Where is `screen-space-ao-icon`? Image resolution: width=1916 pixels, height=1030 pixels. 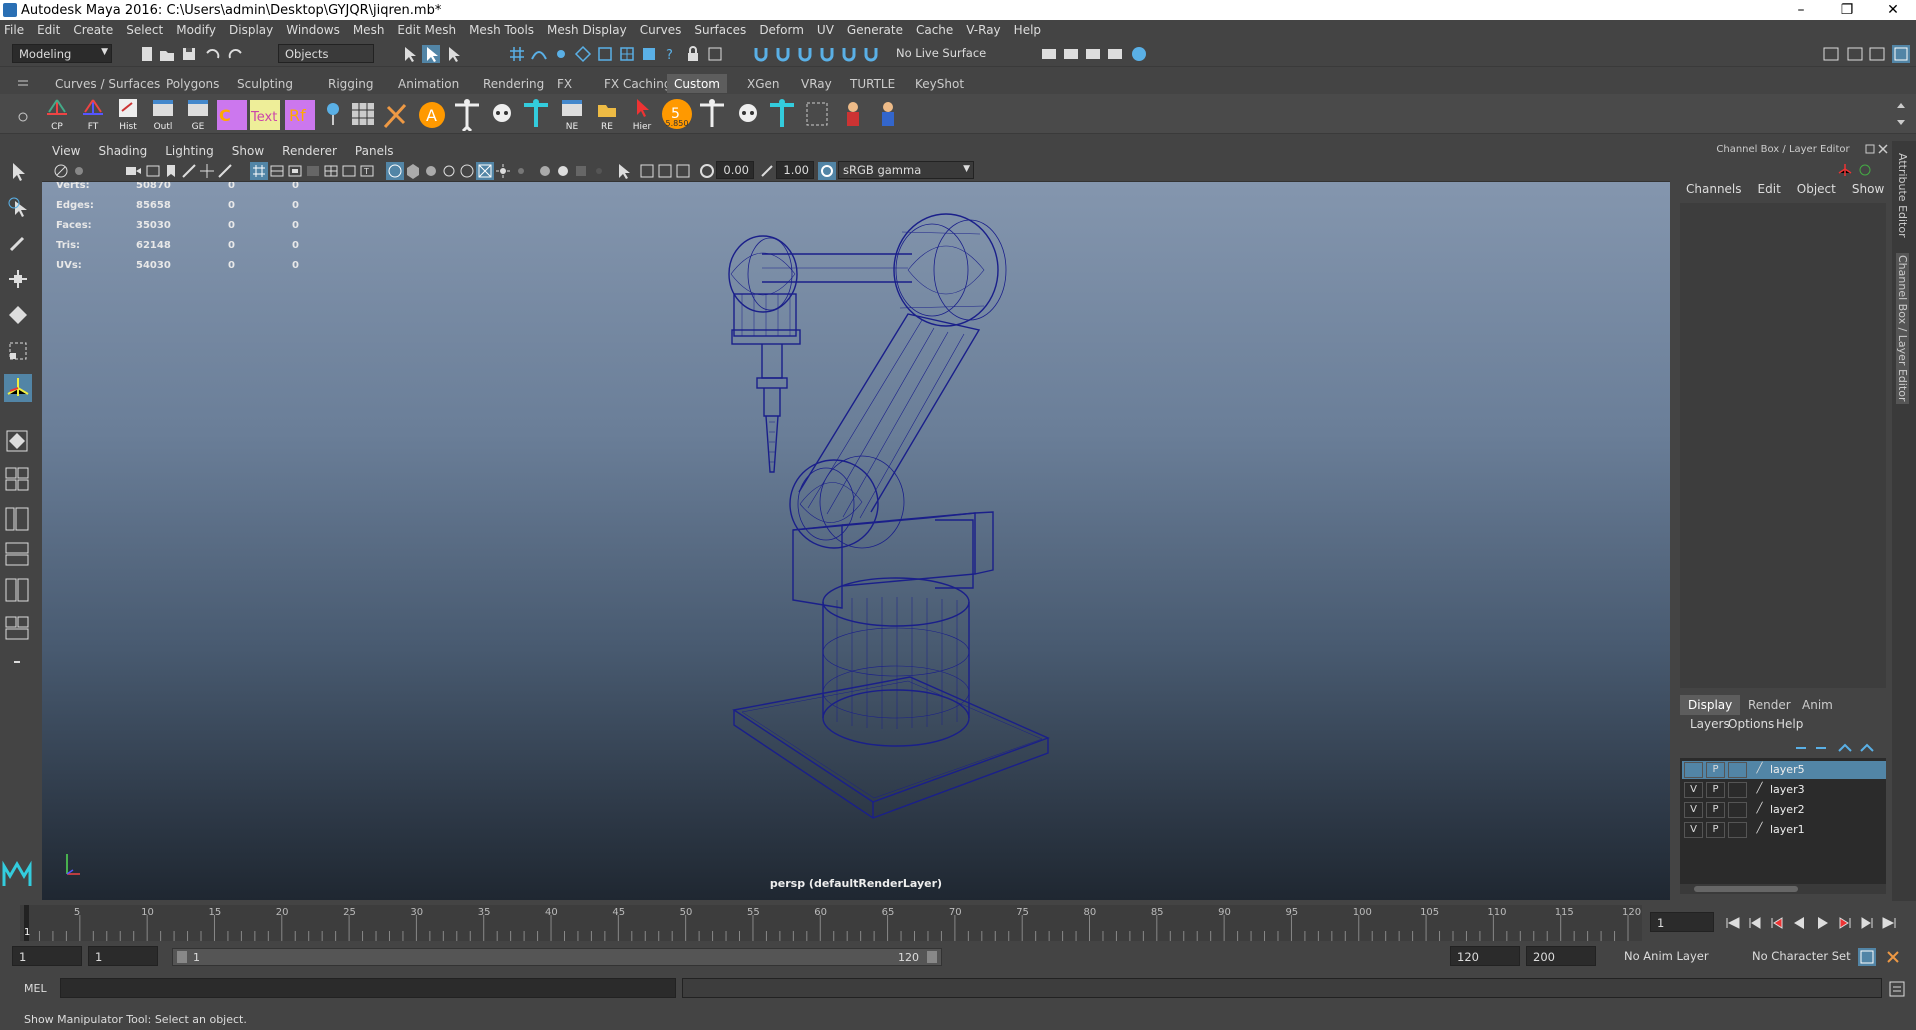
screen-space-ao-icon is located at coordinates (545, 171).